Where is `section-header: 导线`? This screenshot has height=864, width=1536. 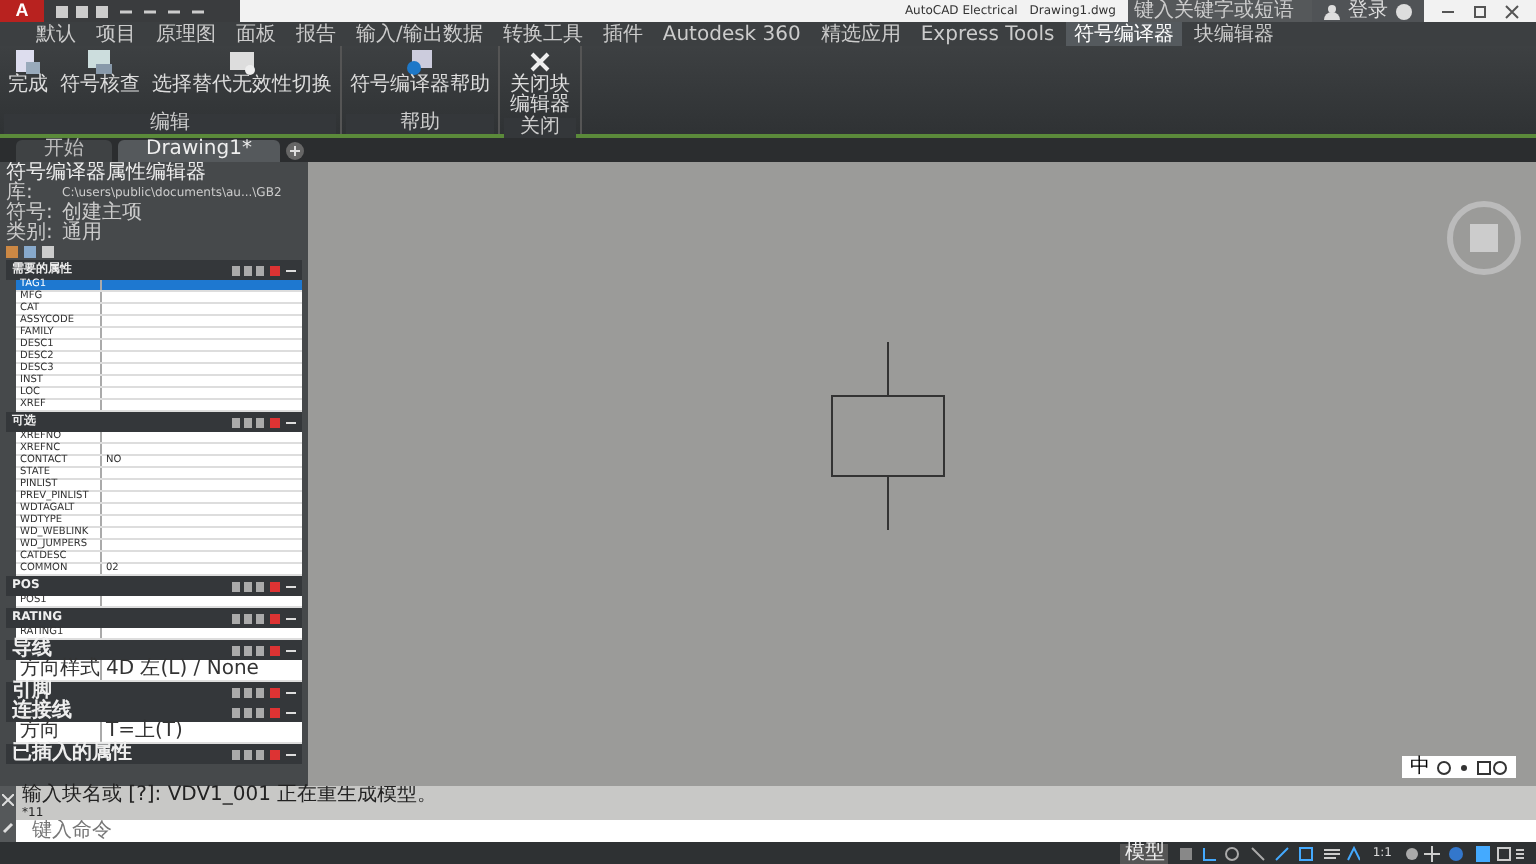
section-header: 导线 is located at coordinates (154, 650).